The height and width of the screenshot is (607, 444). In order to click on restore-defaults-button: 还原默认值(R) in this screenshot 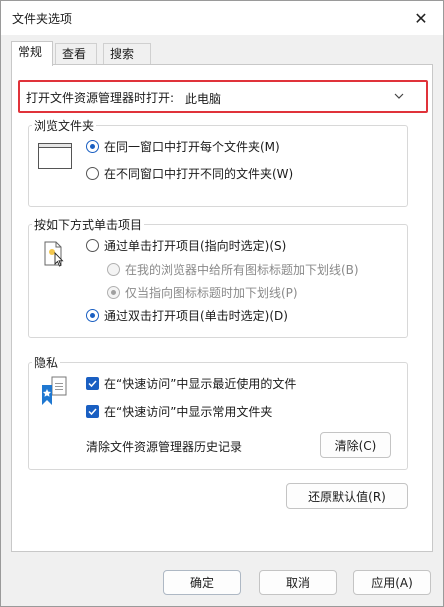, I will do `click(347, 496)`.